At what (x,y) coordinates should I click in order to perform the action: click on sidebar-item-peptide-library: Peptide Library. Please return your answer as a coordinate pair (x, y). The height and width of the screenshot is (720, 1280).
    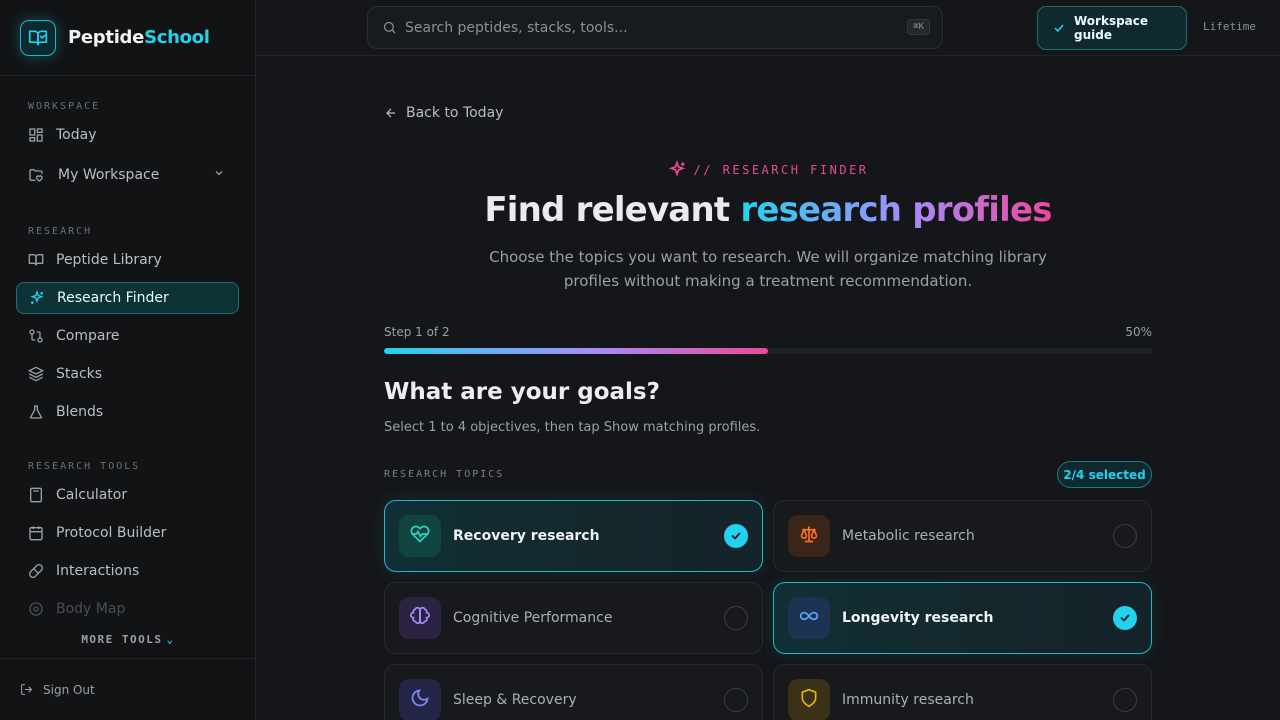
    Looking at the image, I should click on (127, 260).